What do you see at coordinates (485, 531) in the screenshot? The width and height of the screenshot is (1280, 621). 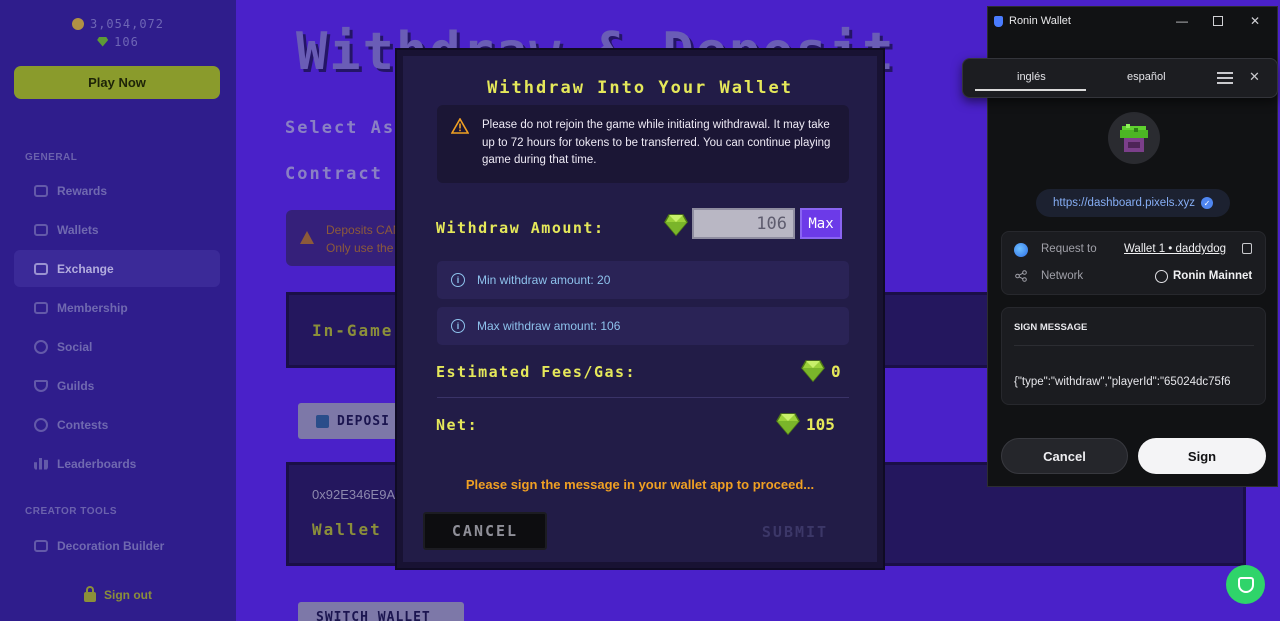 I see `cancel-button: CANCEL` at bounding box center [485, 531].